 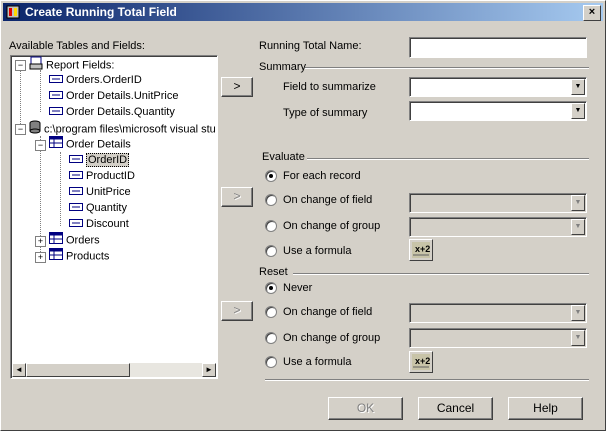 What do you see at coordinates (98, 144) in the screenshot?
I see `tree-label: Order Details` at bounding box center [98, 144].